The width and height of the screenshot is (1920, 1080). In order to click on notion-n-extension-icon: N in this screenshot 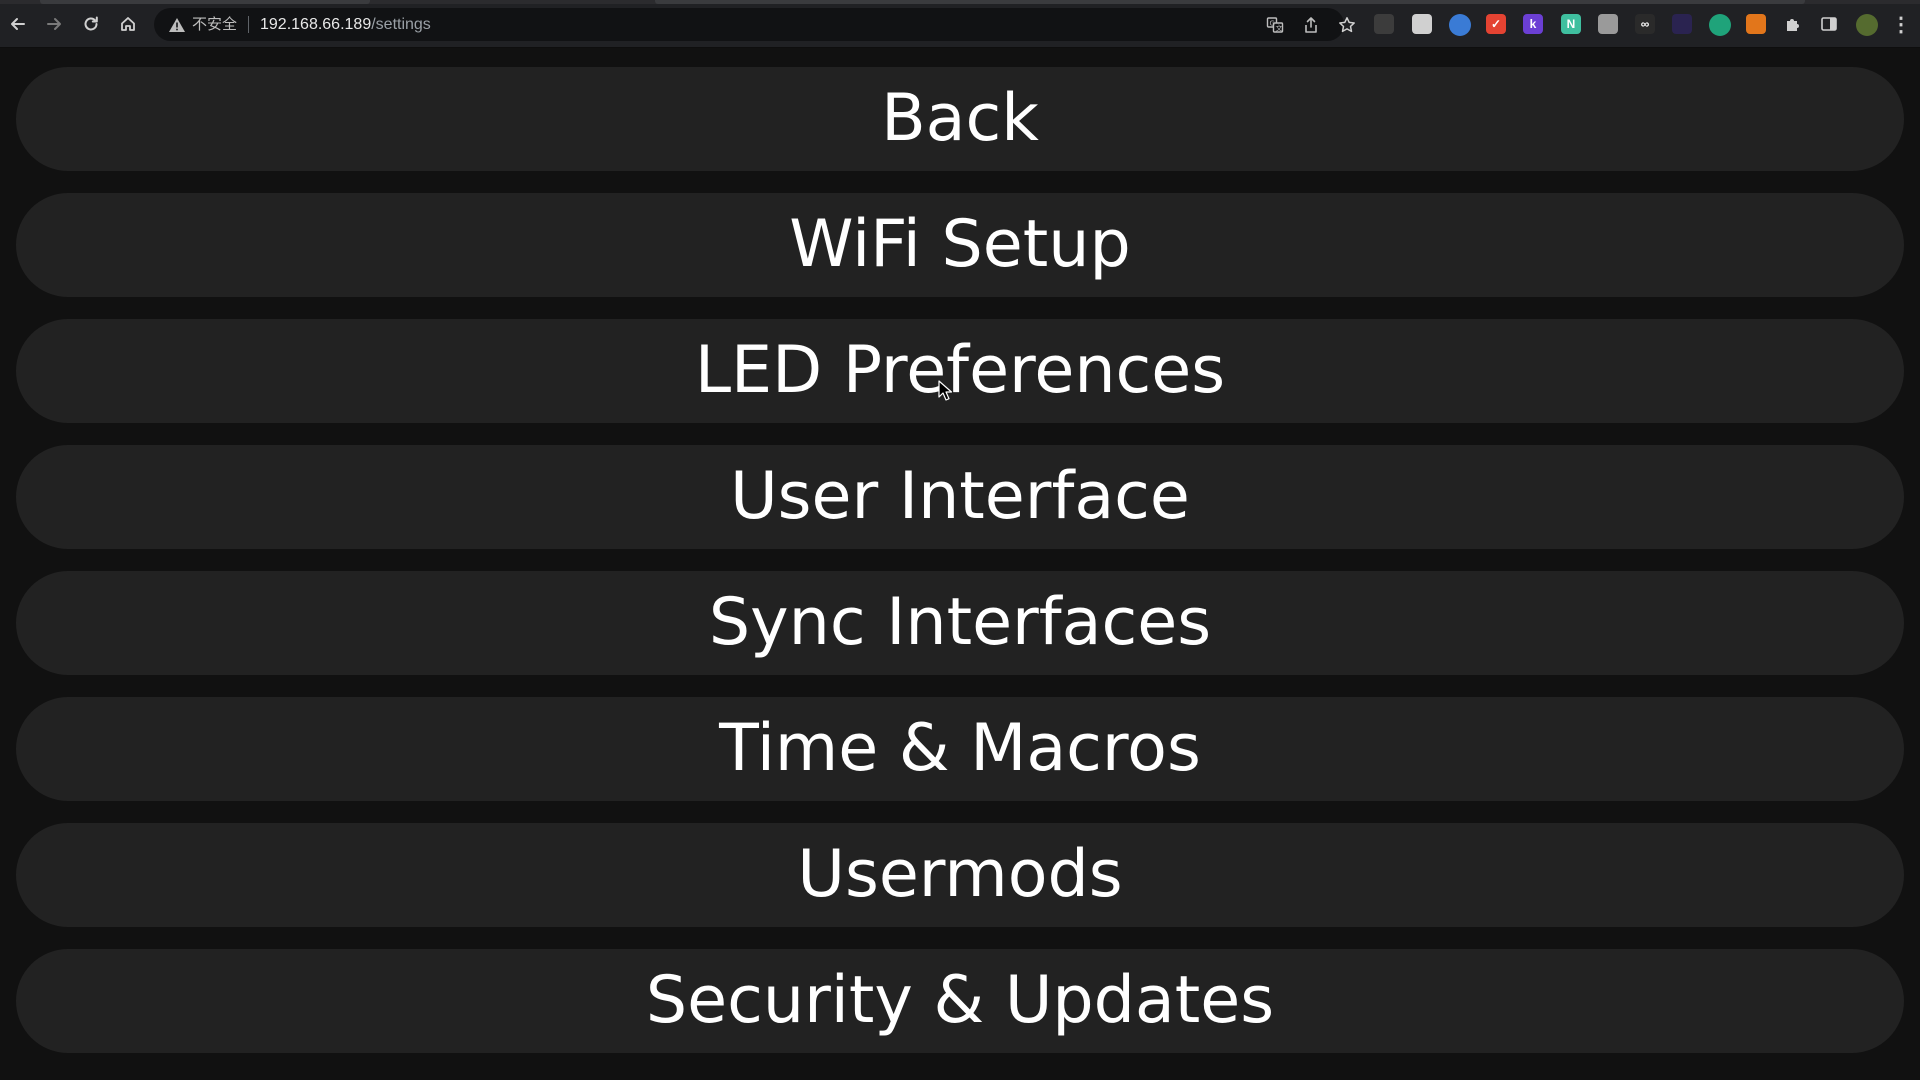, I will do `click(1571, 24)`.